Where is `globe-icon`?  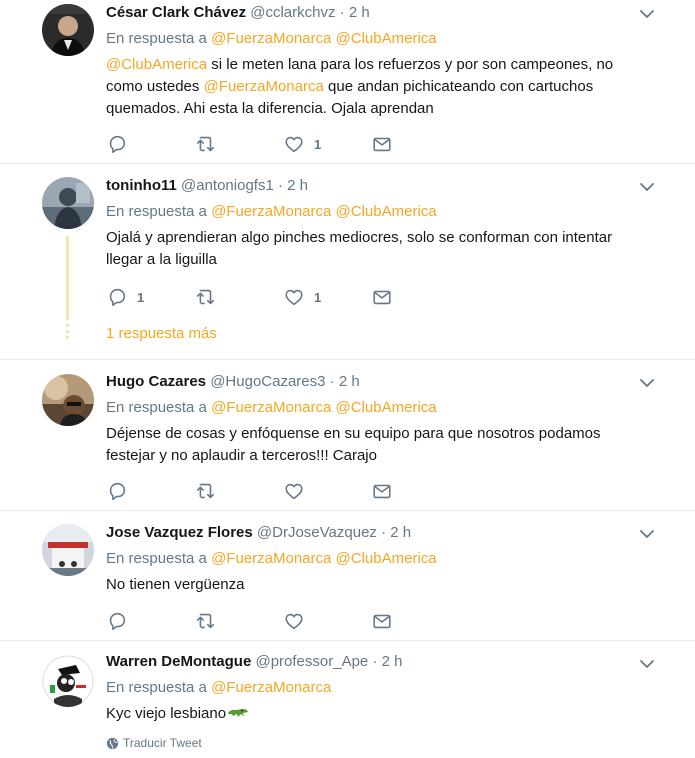
globe-icon is located at coordinates (112, 743).